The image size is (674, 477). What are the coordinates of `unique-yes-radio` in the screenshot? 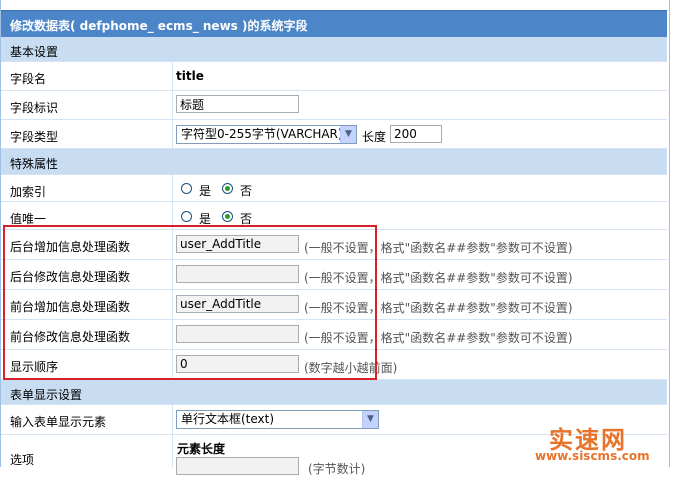 It's located at (186, 216).